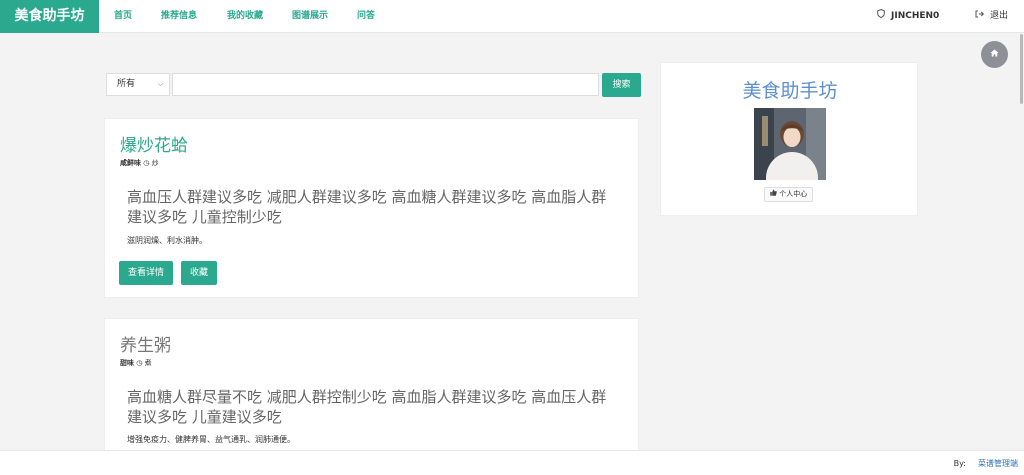 The image size is (1024, 475). I want to click on recipe-effect: 滋阴润燥、利水消肿。, so click(167, 240).